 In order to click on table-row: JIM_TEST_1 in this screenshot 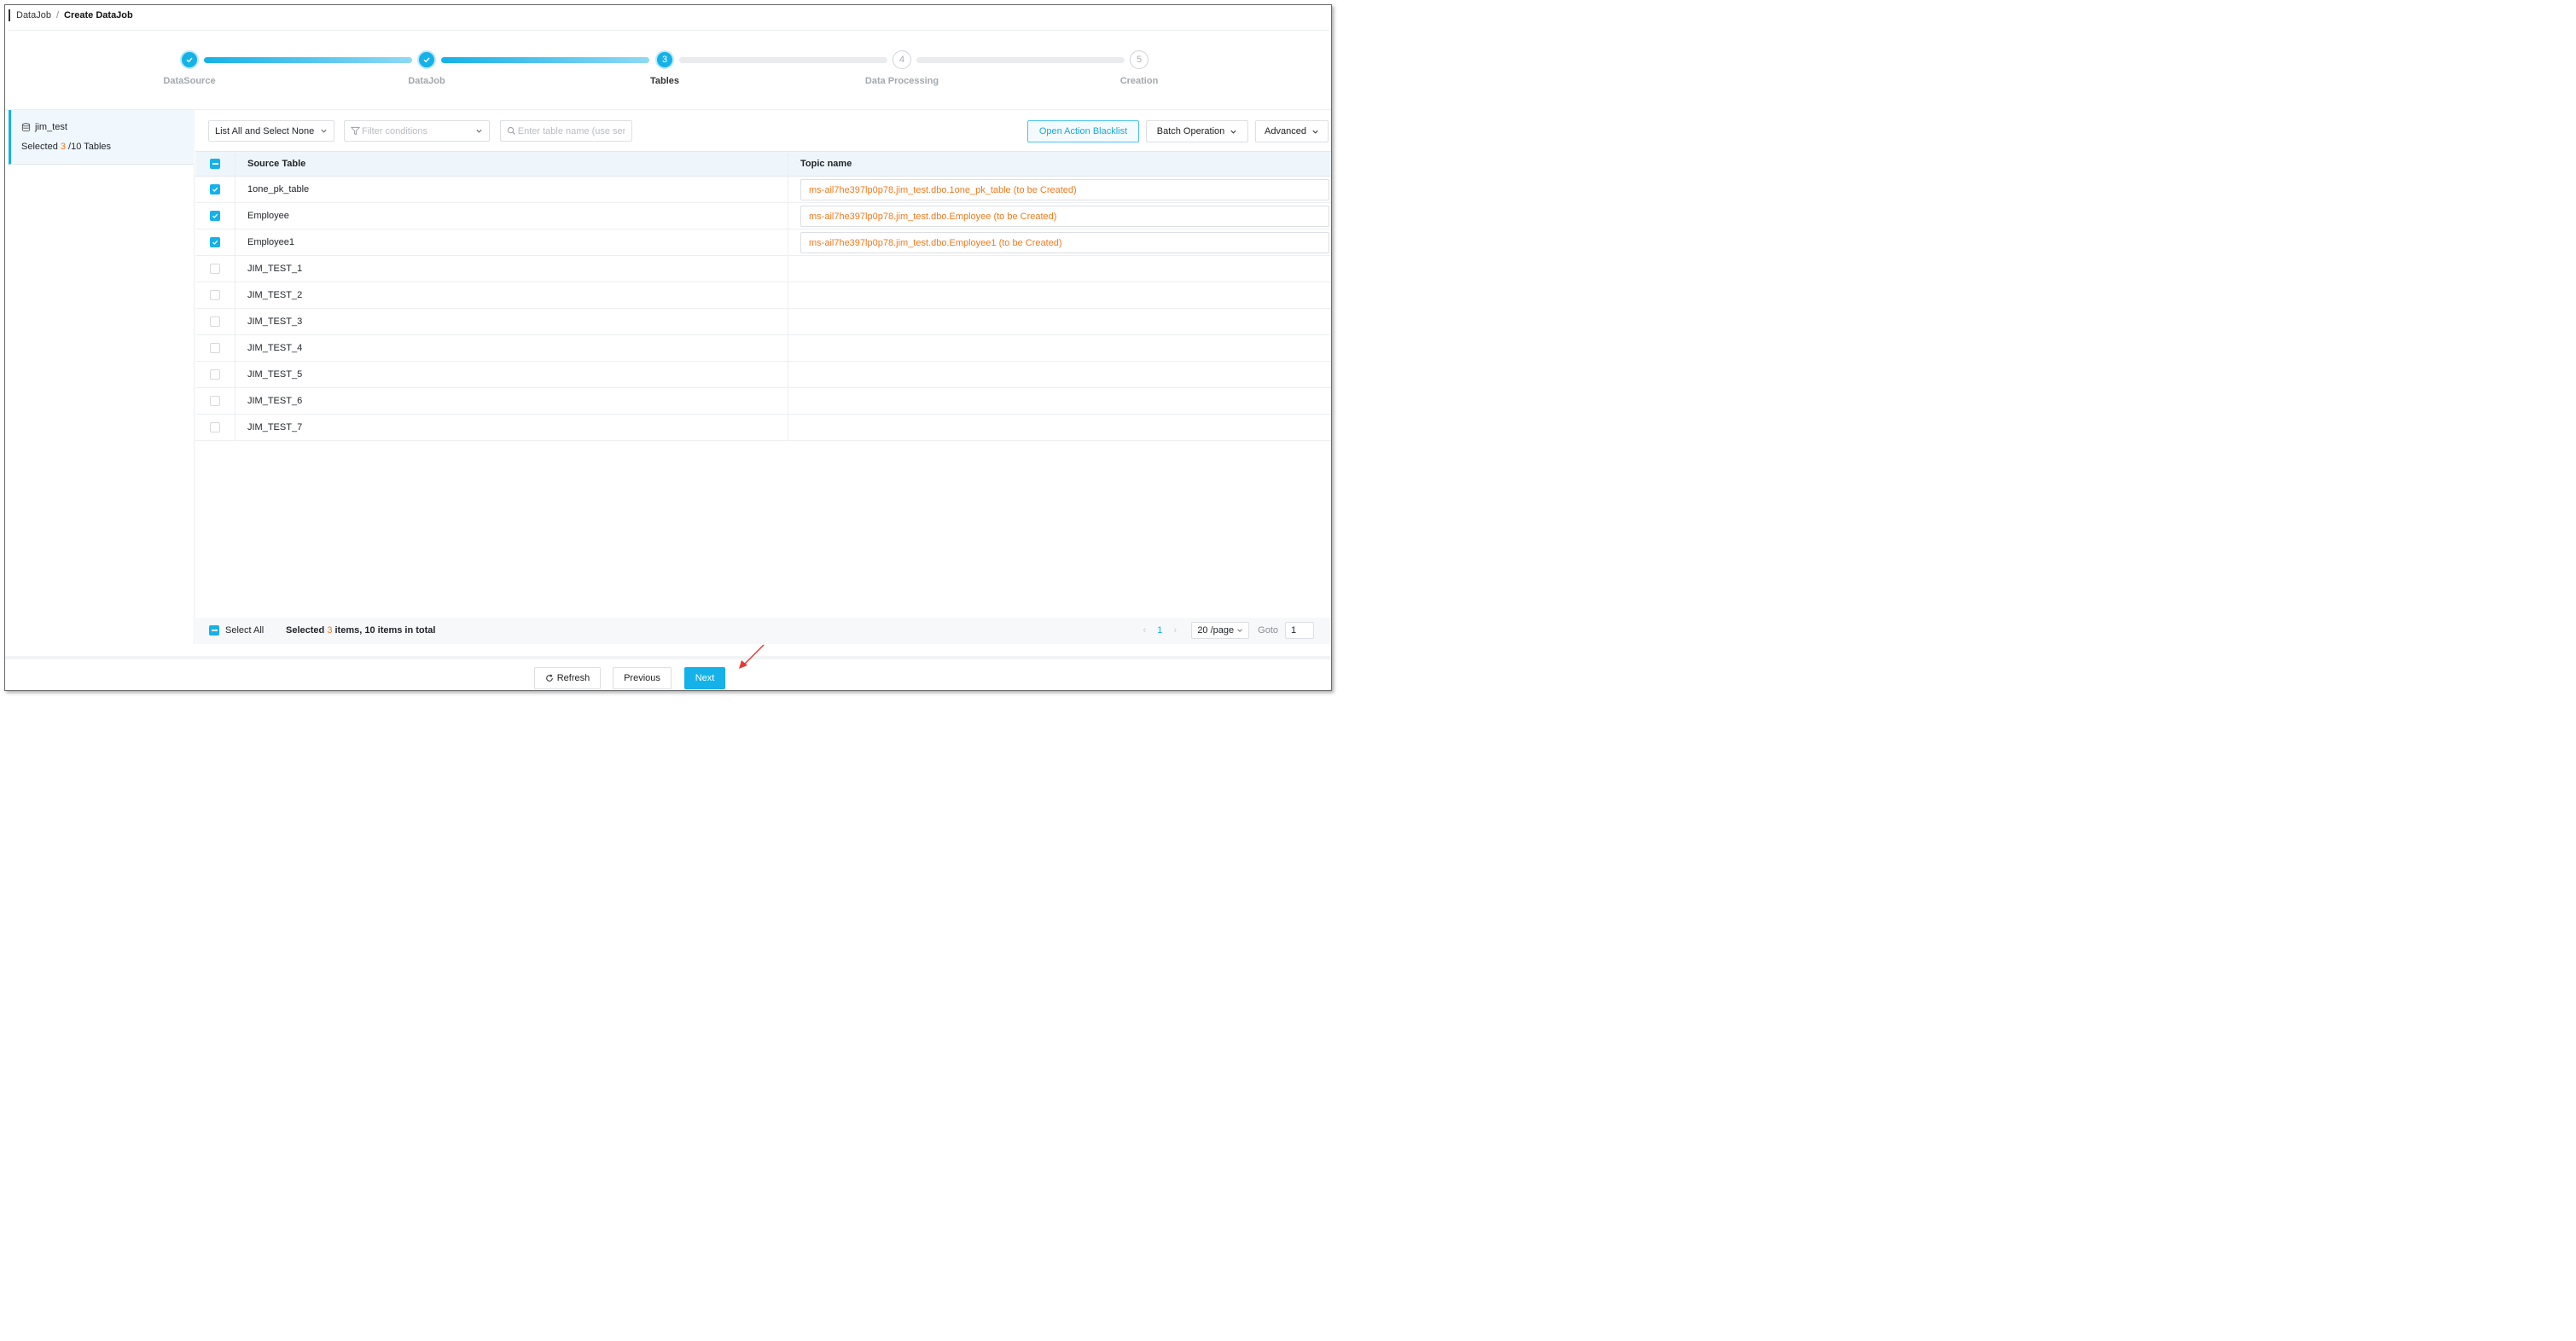, I will do `click(763, 269)`.